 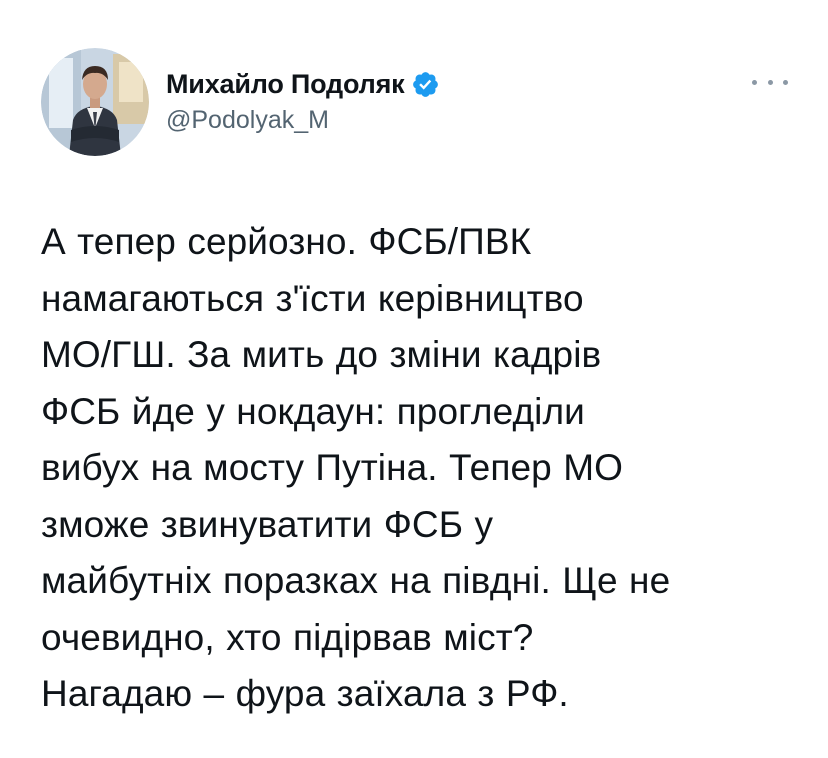 What do you see at coordinates (303, 120) in the screenshot?
I see `author-handle: @Podolyak_M` at bounding box center [303, 120].